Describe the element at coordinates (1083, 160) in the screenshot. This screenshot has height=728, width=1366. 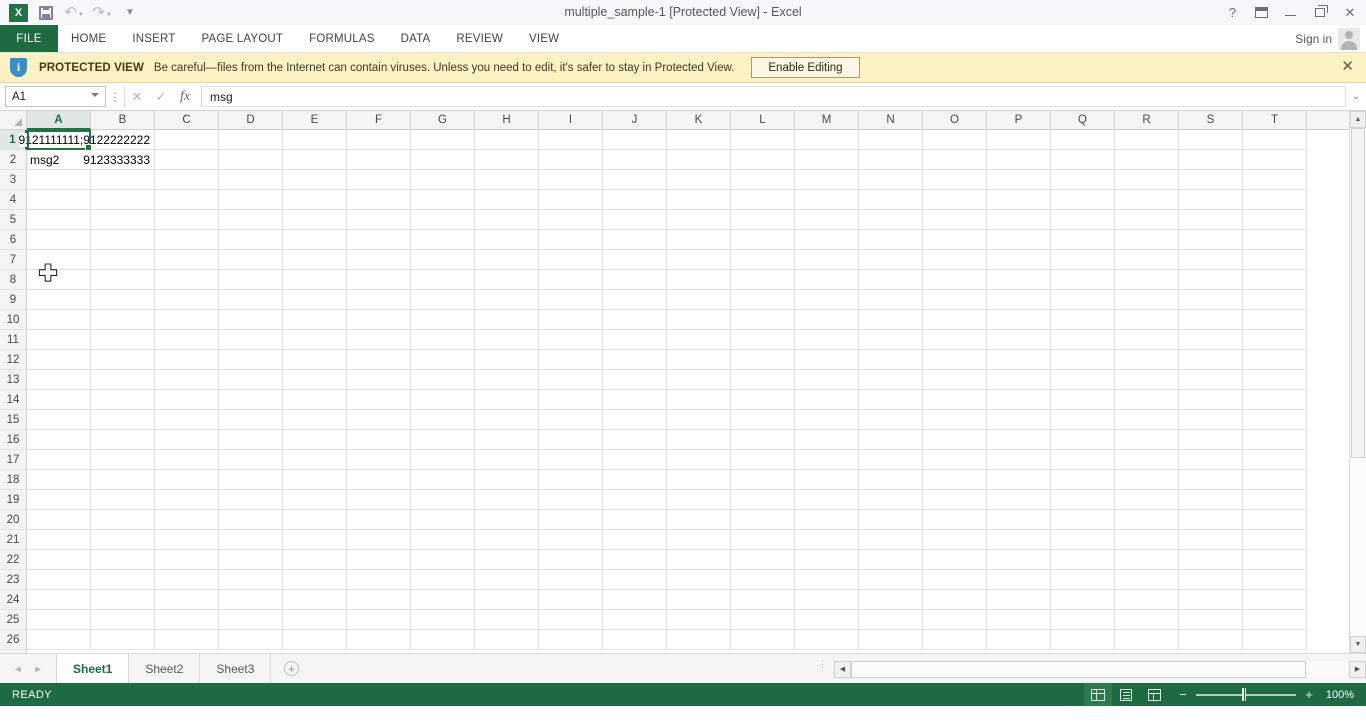
I see `cell-Q2` at that location.